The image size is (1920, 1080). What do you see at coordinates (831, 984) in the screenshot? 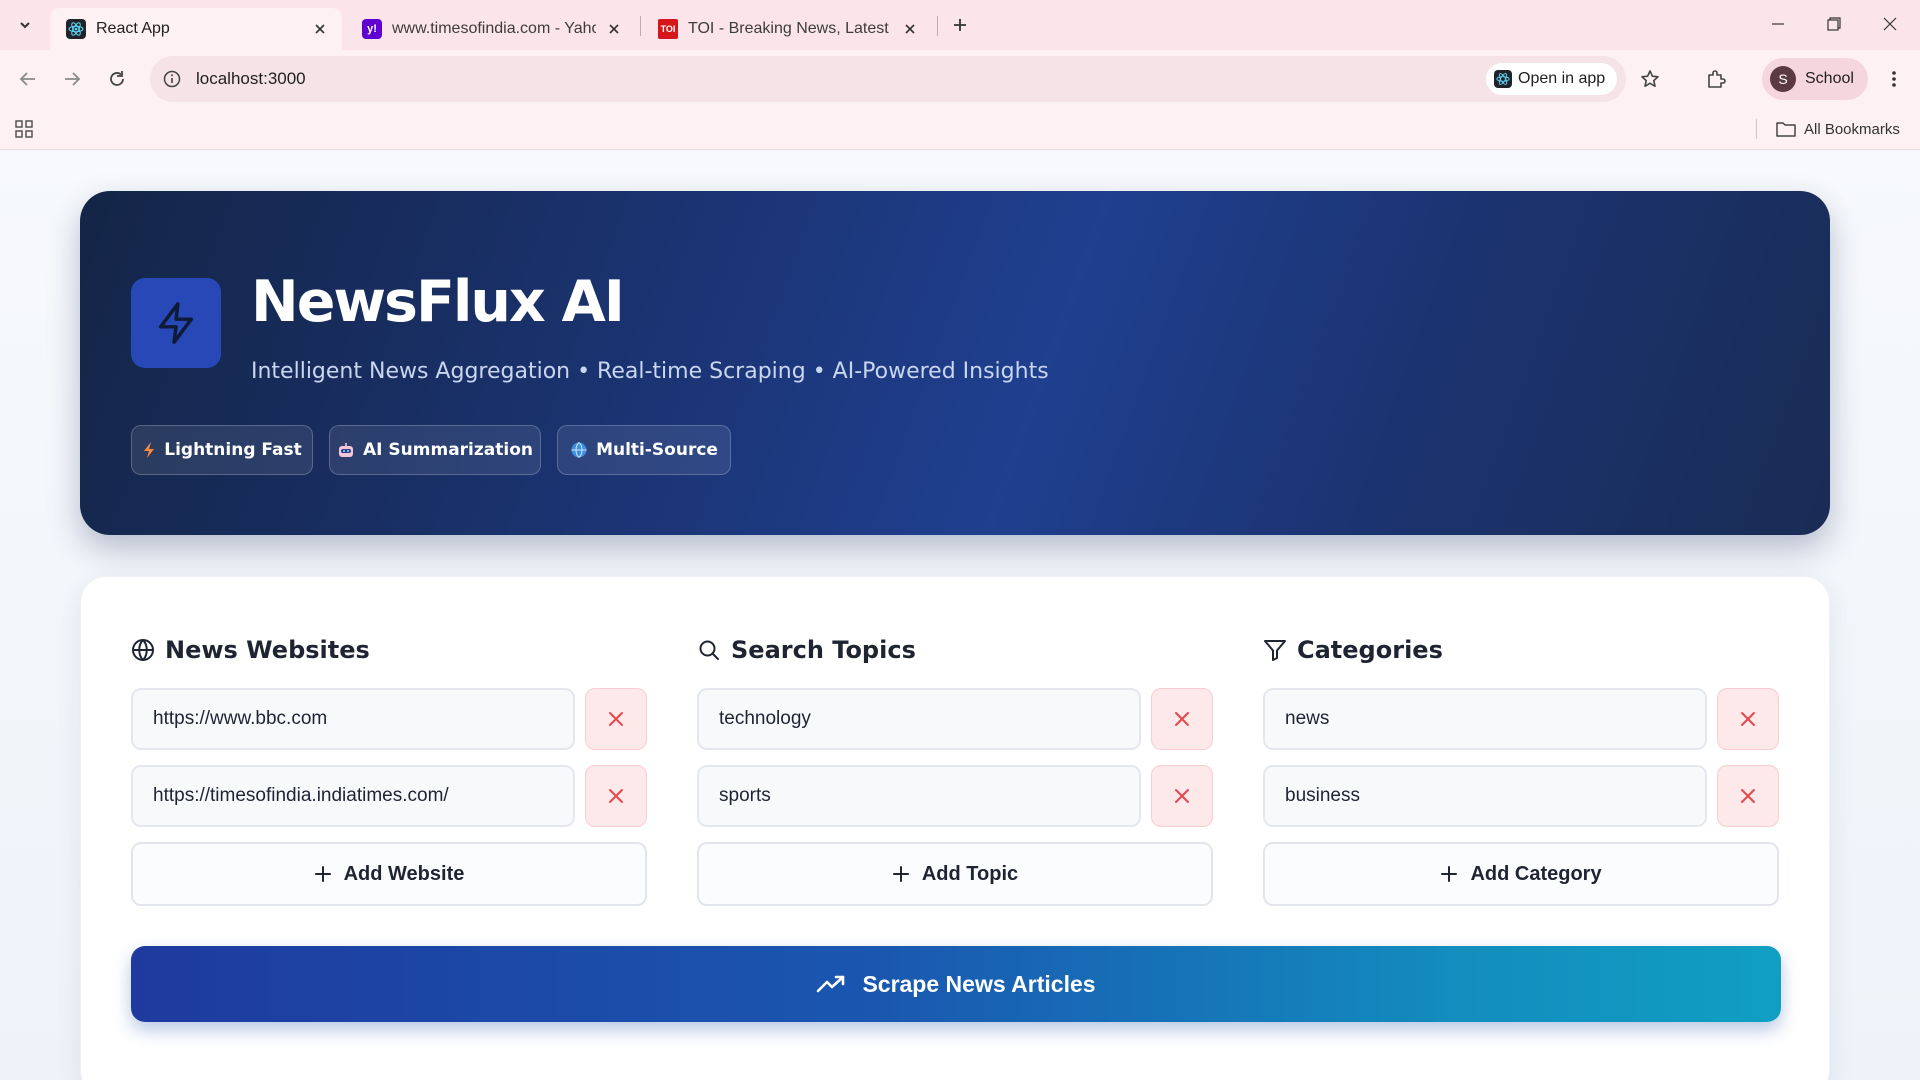
I see `trending-up-icon` at bounding box center [831, 984].